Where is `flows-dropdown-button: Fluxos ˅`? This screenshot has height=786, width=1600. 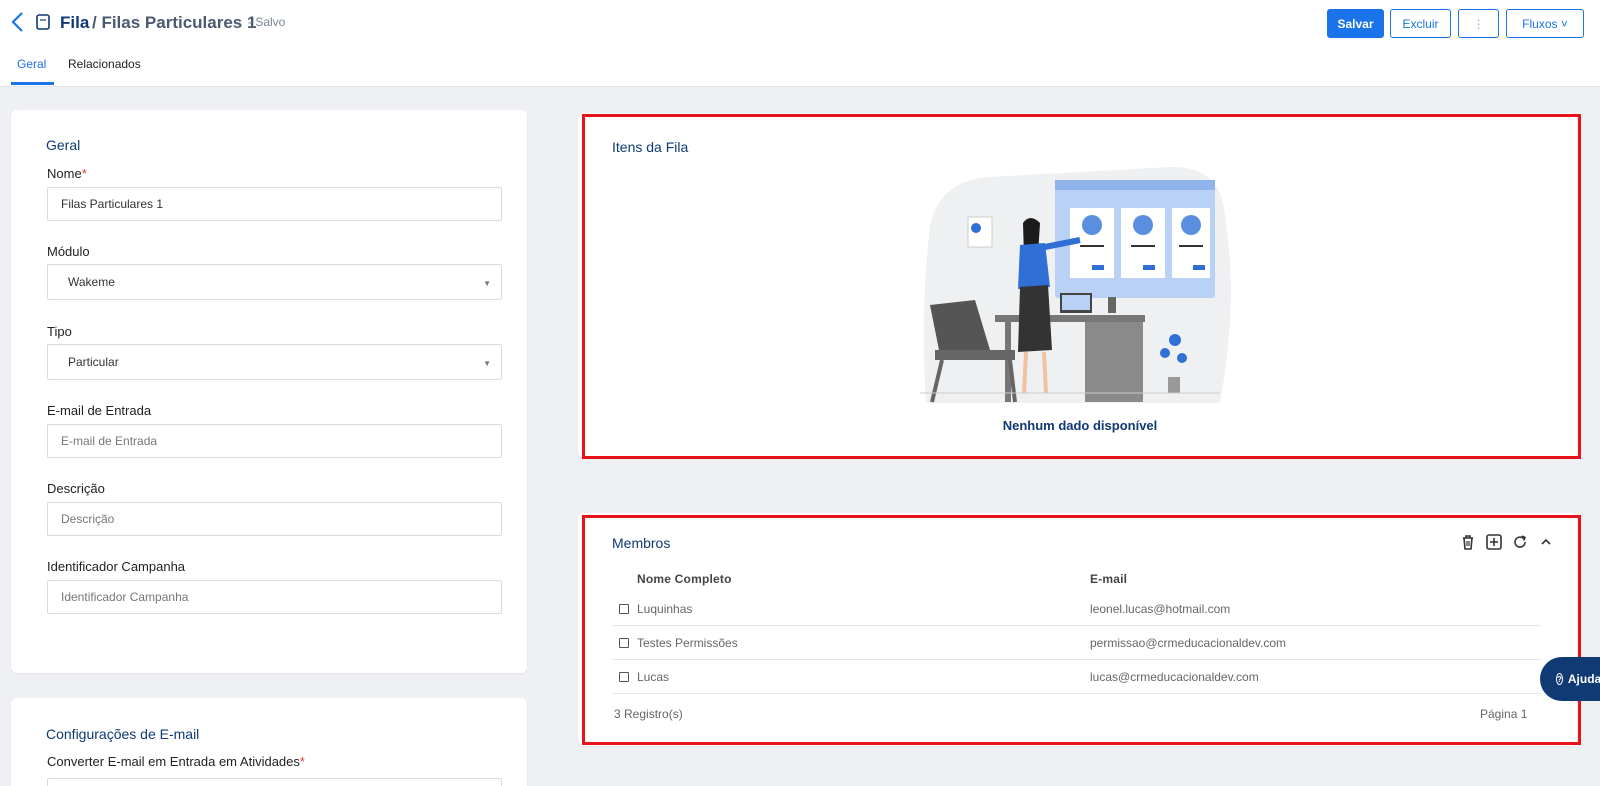 flows-dropdown-button: Fluxos ˅ is located at coordinates (1545, 23).